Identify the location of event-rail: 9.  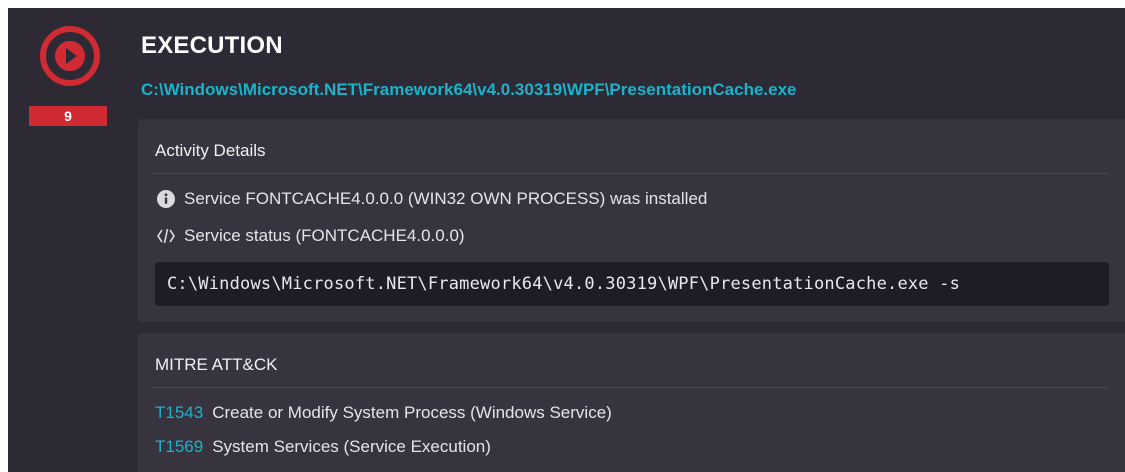
(68, 240).